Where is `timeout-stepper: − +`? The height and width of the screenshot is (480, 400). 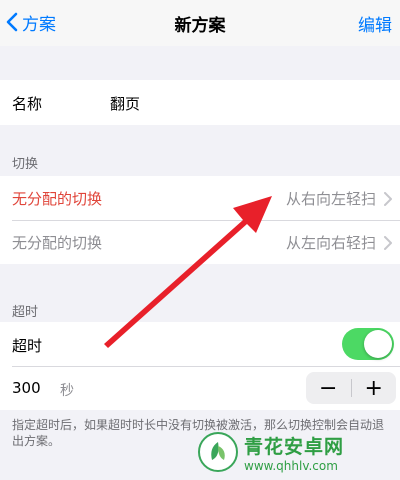 timeout-stepper: − + is located at coordinates (351, 388).